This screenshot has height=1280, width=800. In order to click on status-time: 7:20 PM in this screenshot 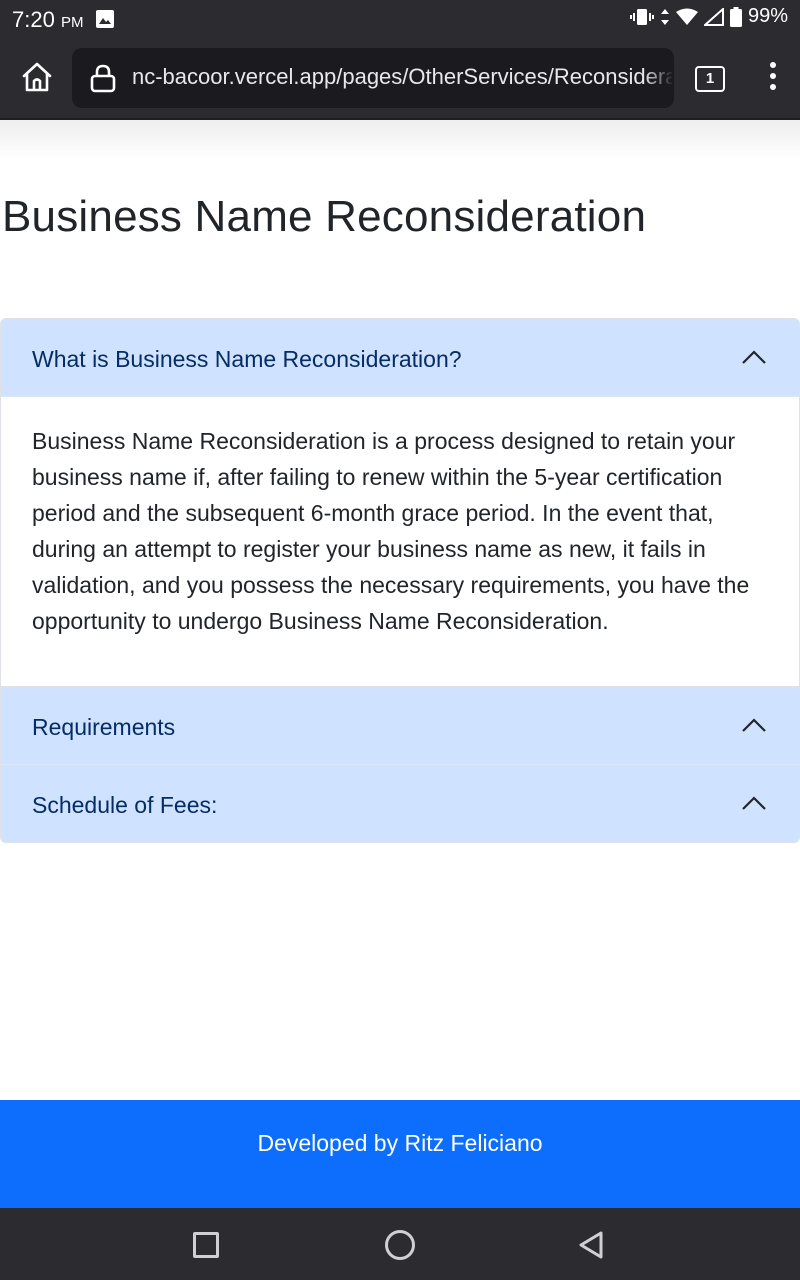, I will do `click(47, 20)`.